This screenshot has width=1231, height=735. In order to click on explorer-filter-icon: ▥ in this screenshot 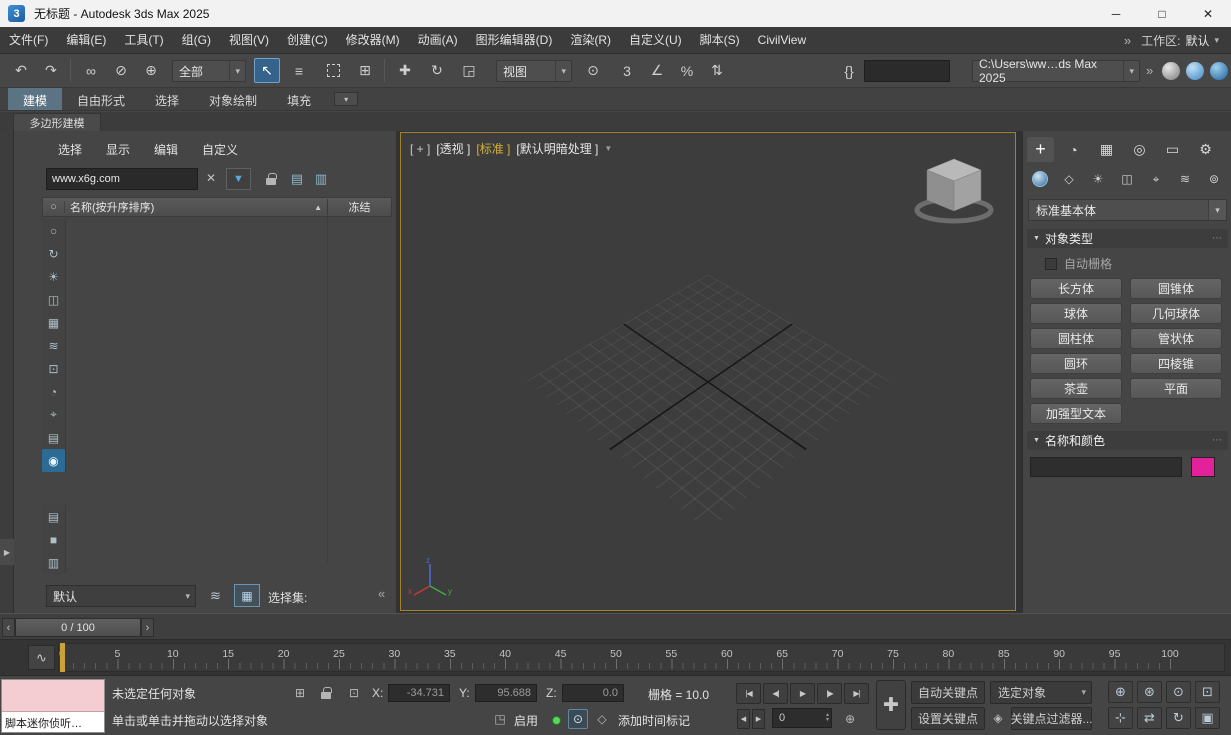, I will do `click(53, 562)`.